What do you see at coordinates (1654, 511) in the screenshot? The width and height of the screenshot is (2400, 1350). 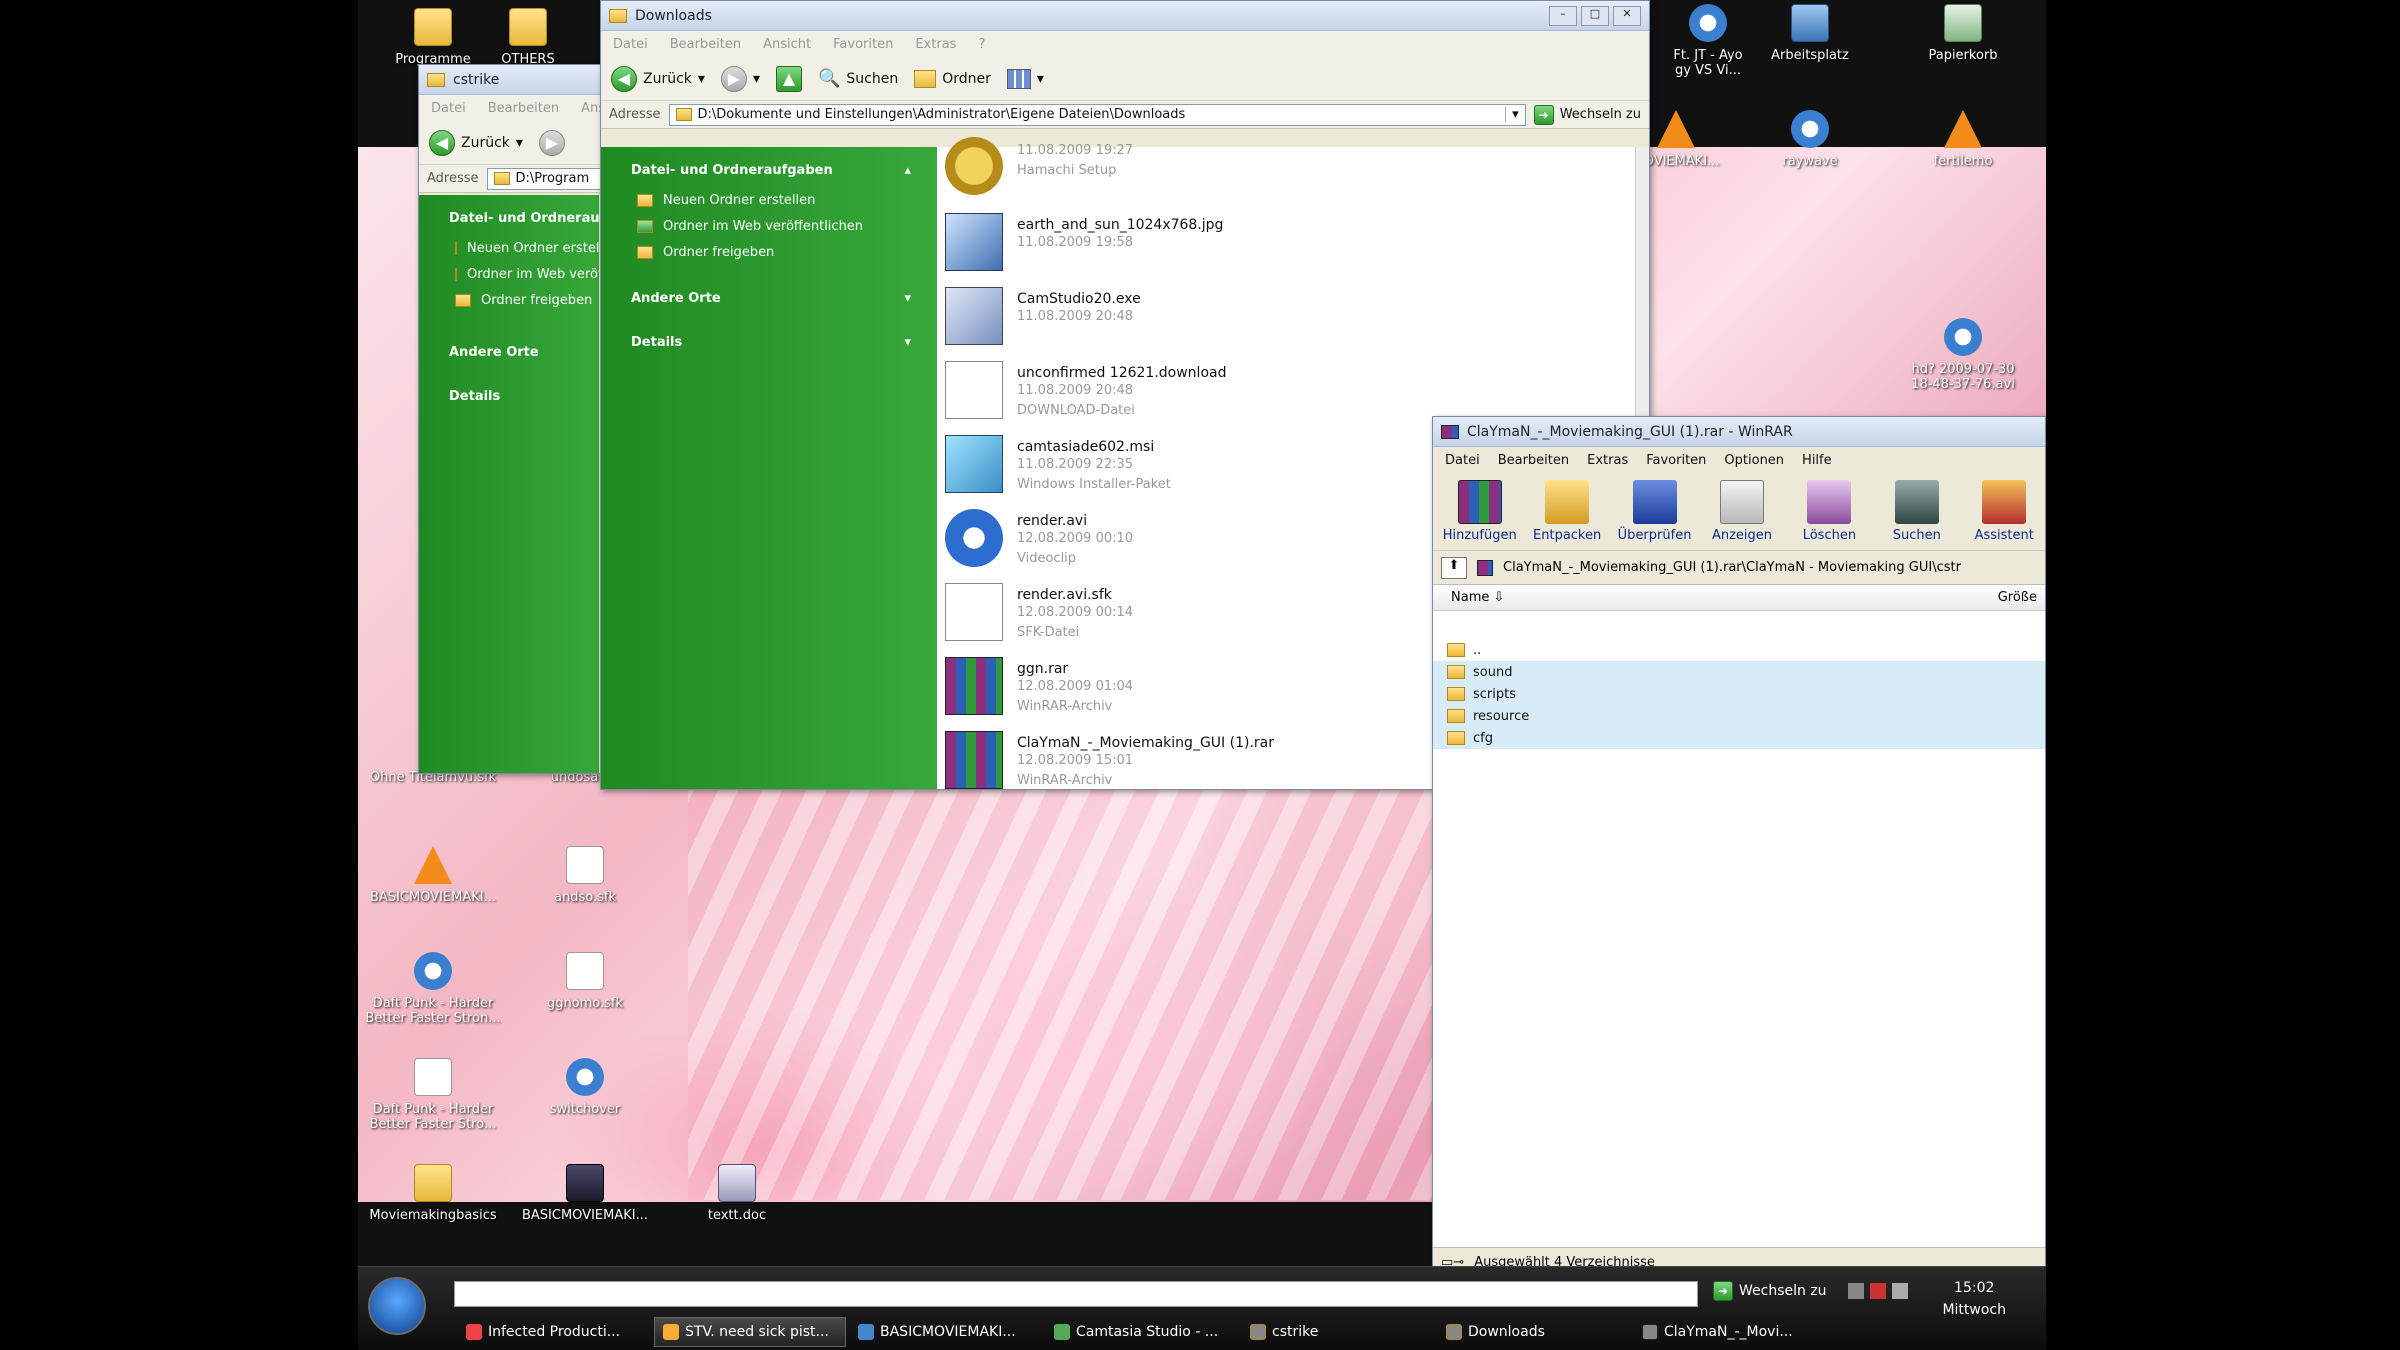 I see `test-button: Überprüfen` at bounding box center [1654, 511].